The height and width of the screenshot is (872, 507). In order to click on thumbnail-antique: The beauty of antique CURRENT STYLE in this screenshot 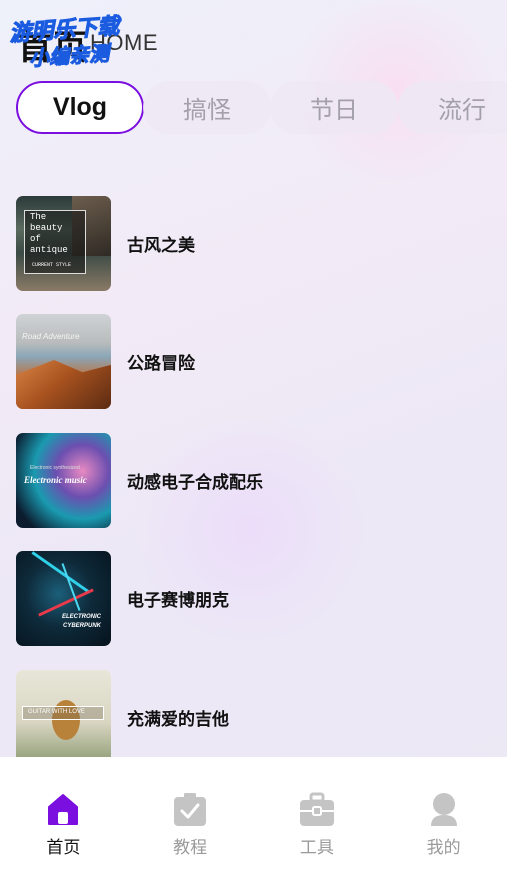, I will do `click(63, 243)`.